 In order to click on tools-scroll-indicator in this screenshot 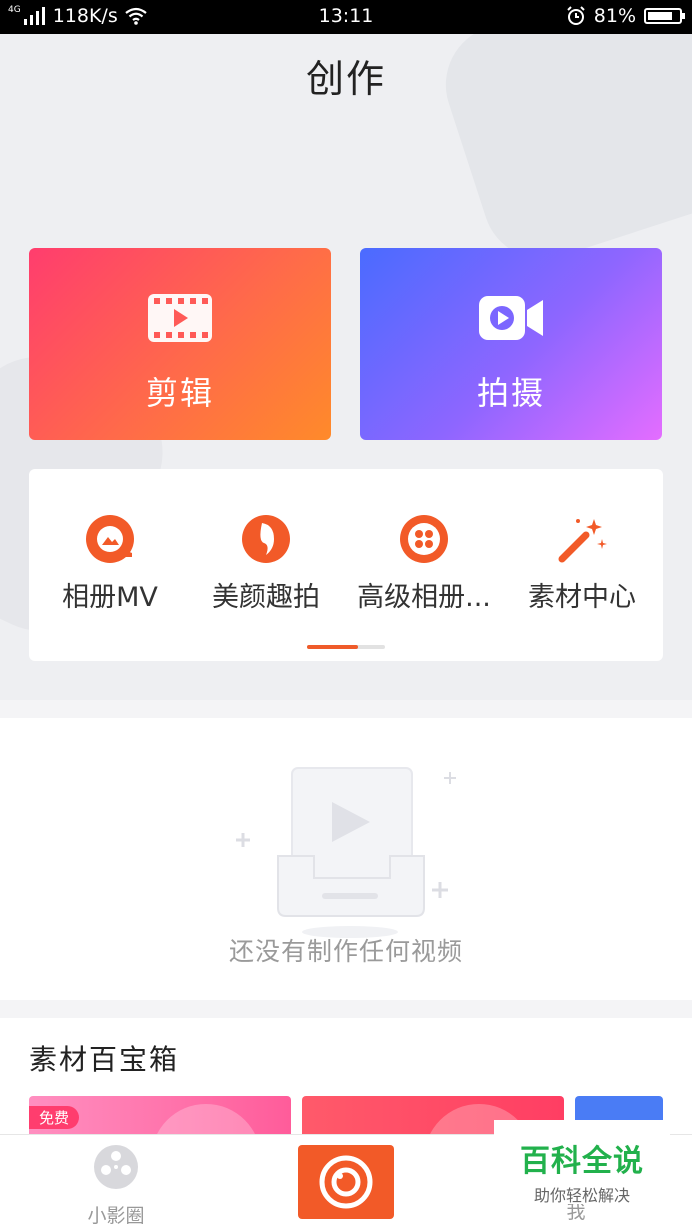, I will do `click(346, 647)`.